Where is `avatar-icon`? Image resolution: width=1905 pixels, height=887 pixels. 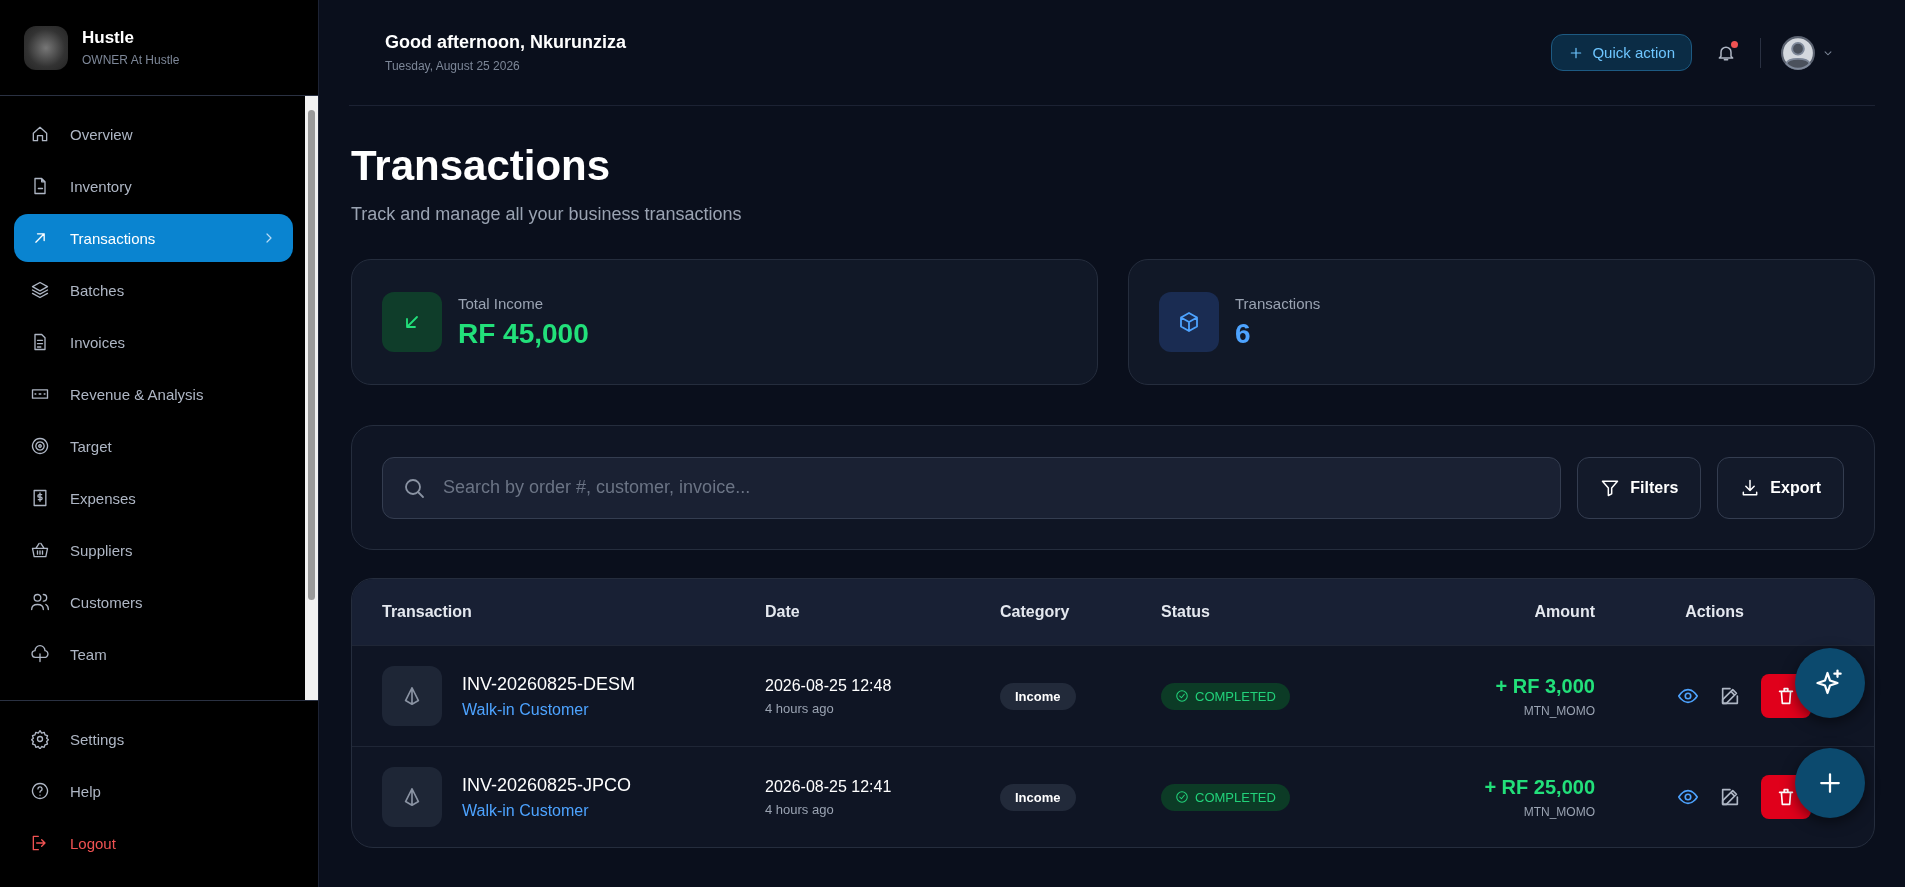 avatar-icon is located at coordinates (1798, 52).